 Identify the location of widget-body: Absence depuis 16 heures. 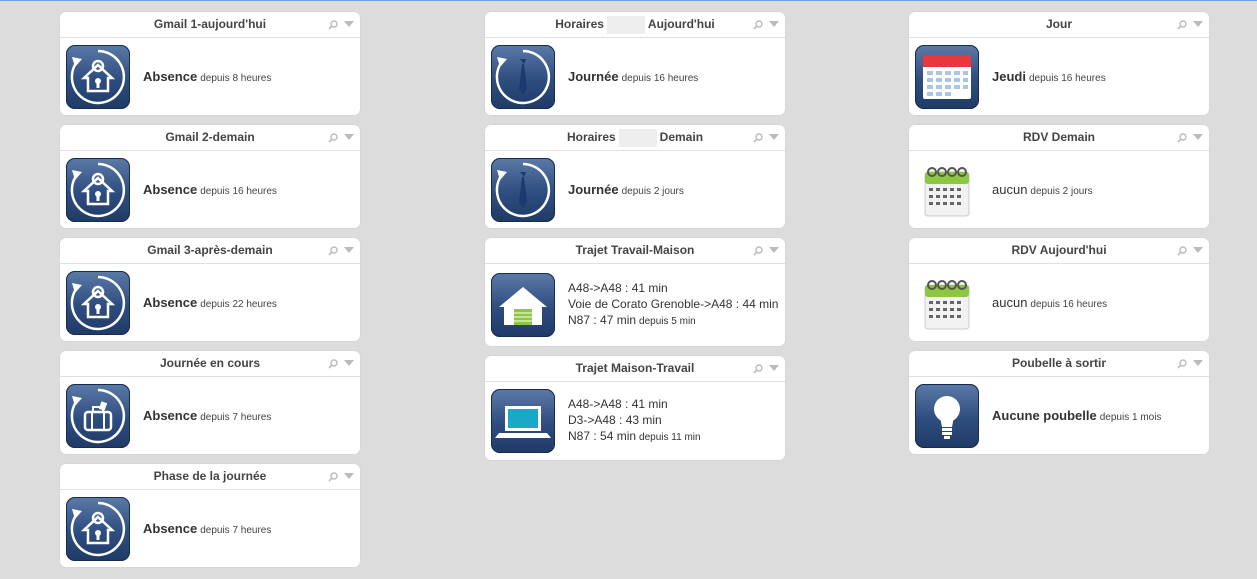
(210, 189).